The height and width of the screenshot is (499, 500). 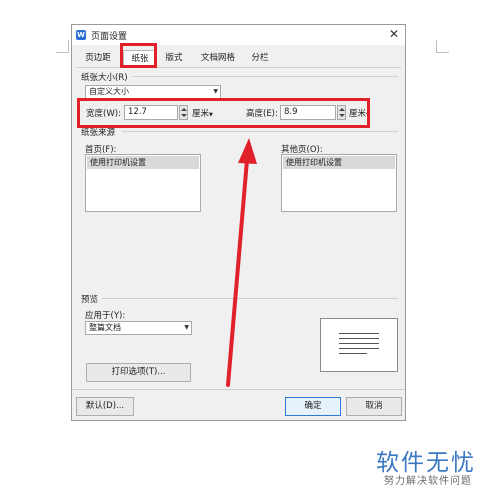 What do you see at coordinates (237, 272) in the screenshot?
I see `arrow-shaft` at bounding box center [237, 272].